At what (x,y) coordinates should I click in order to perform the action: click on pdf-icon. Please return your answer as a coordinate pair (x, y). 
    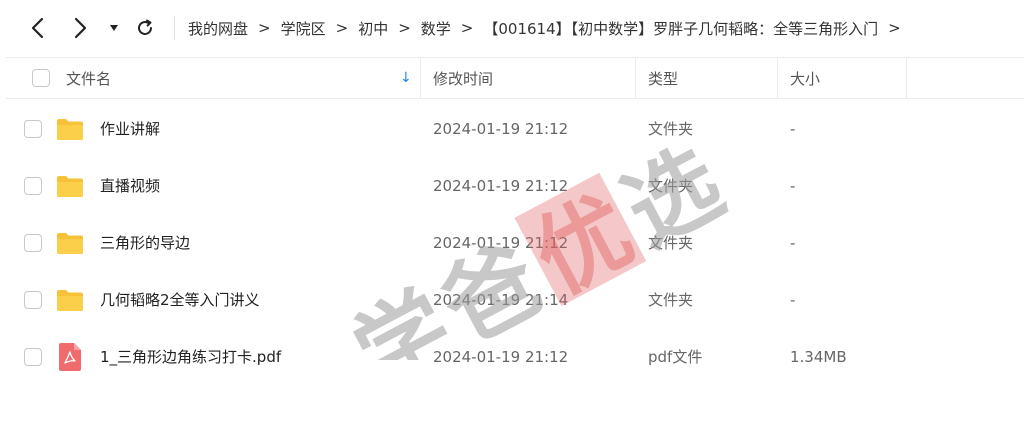
    Looking at the image, I should click on (70, 356).